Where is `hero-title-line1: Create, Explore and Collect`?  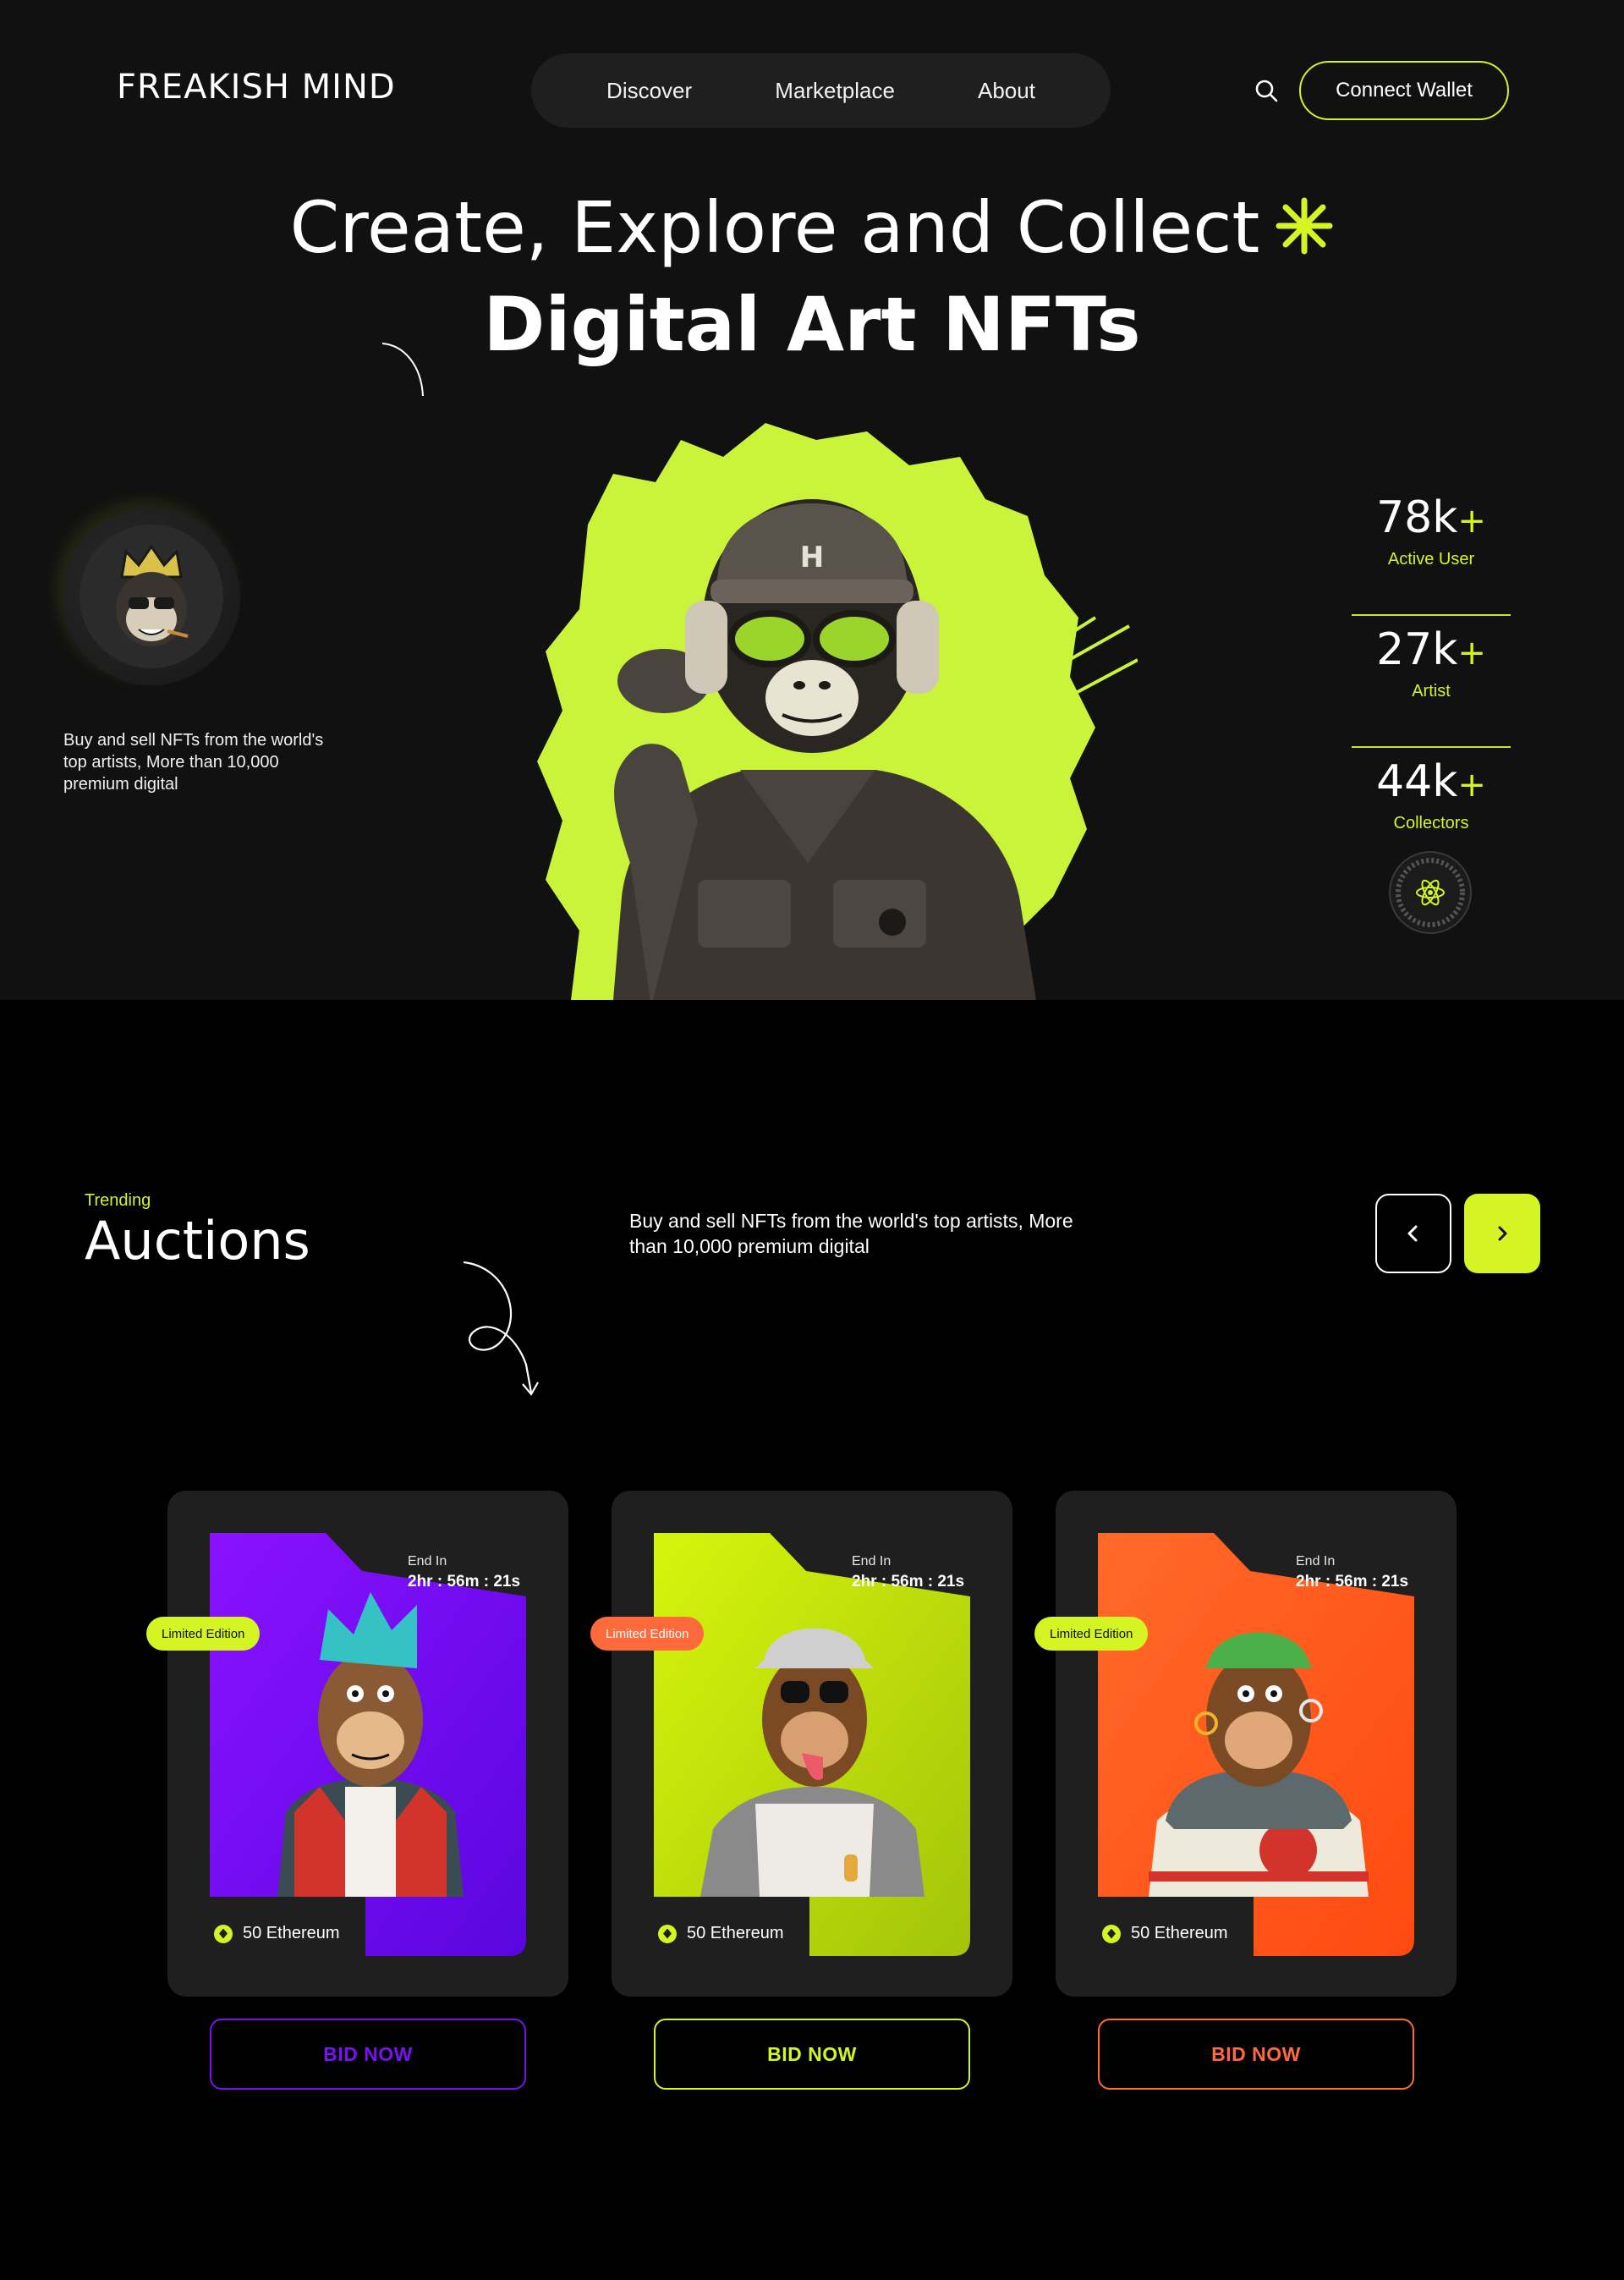
hero-title-line1: Create, Explore and Collect is located at coordinates (812, 227).